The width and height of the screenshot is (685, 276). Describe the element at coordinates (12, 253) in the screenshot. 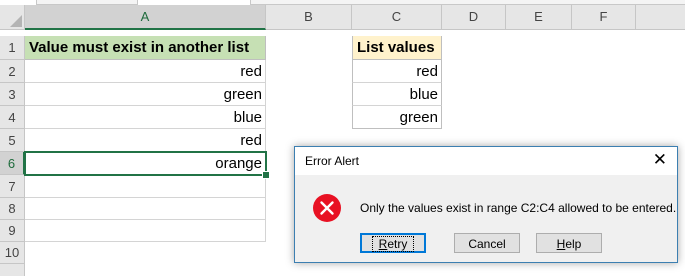

I see `row-header-10: 10` at that location.